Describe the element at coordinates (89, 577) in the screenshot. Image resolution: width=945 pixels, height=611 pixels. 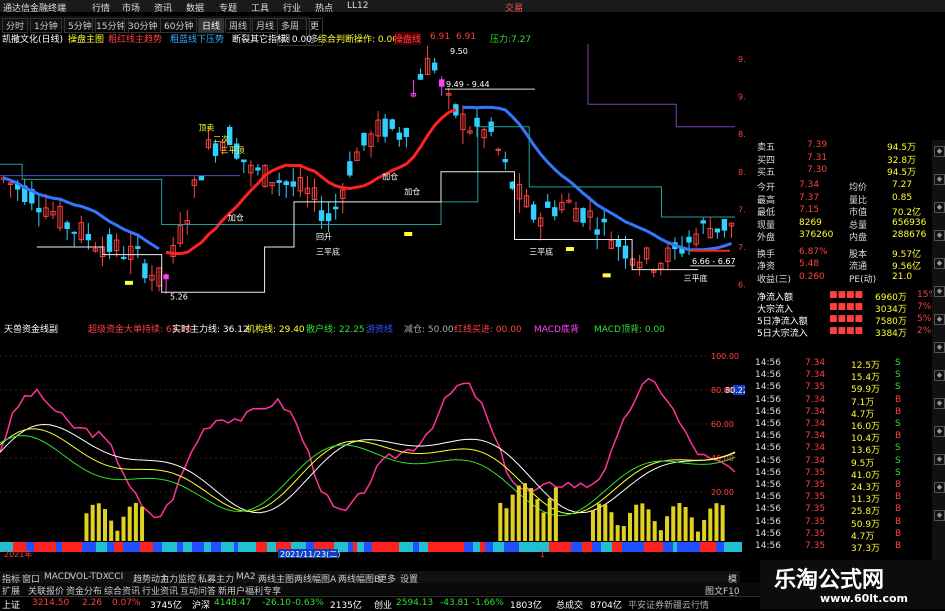
I see `indicator-tab: VOL-TDX` at that location.